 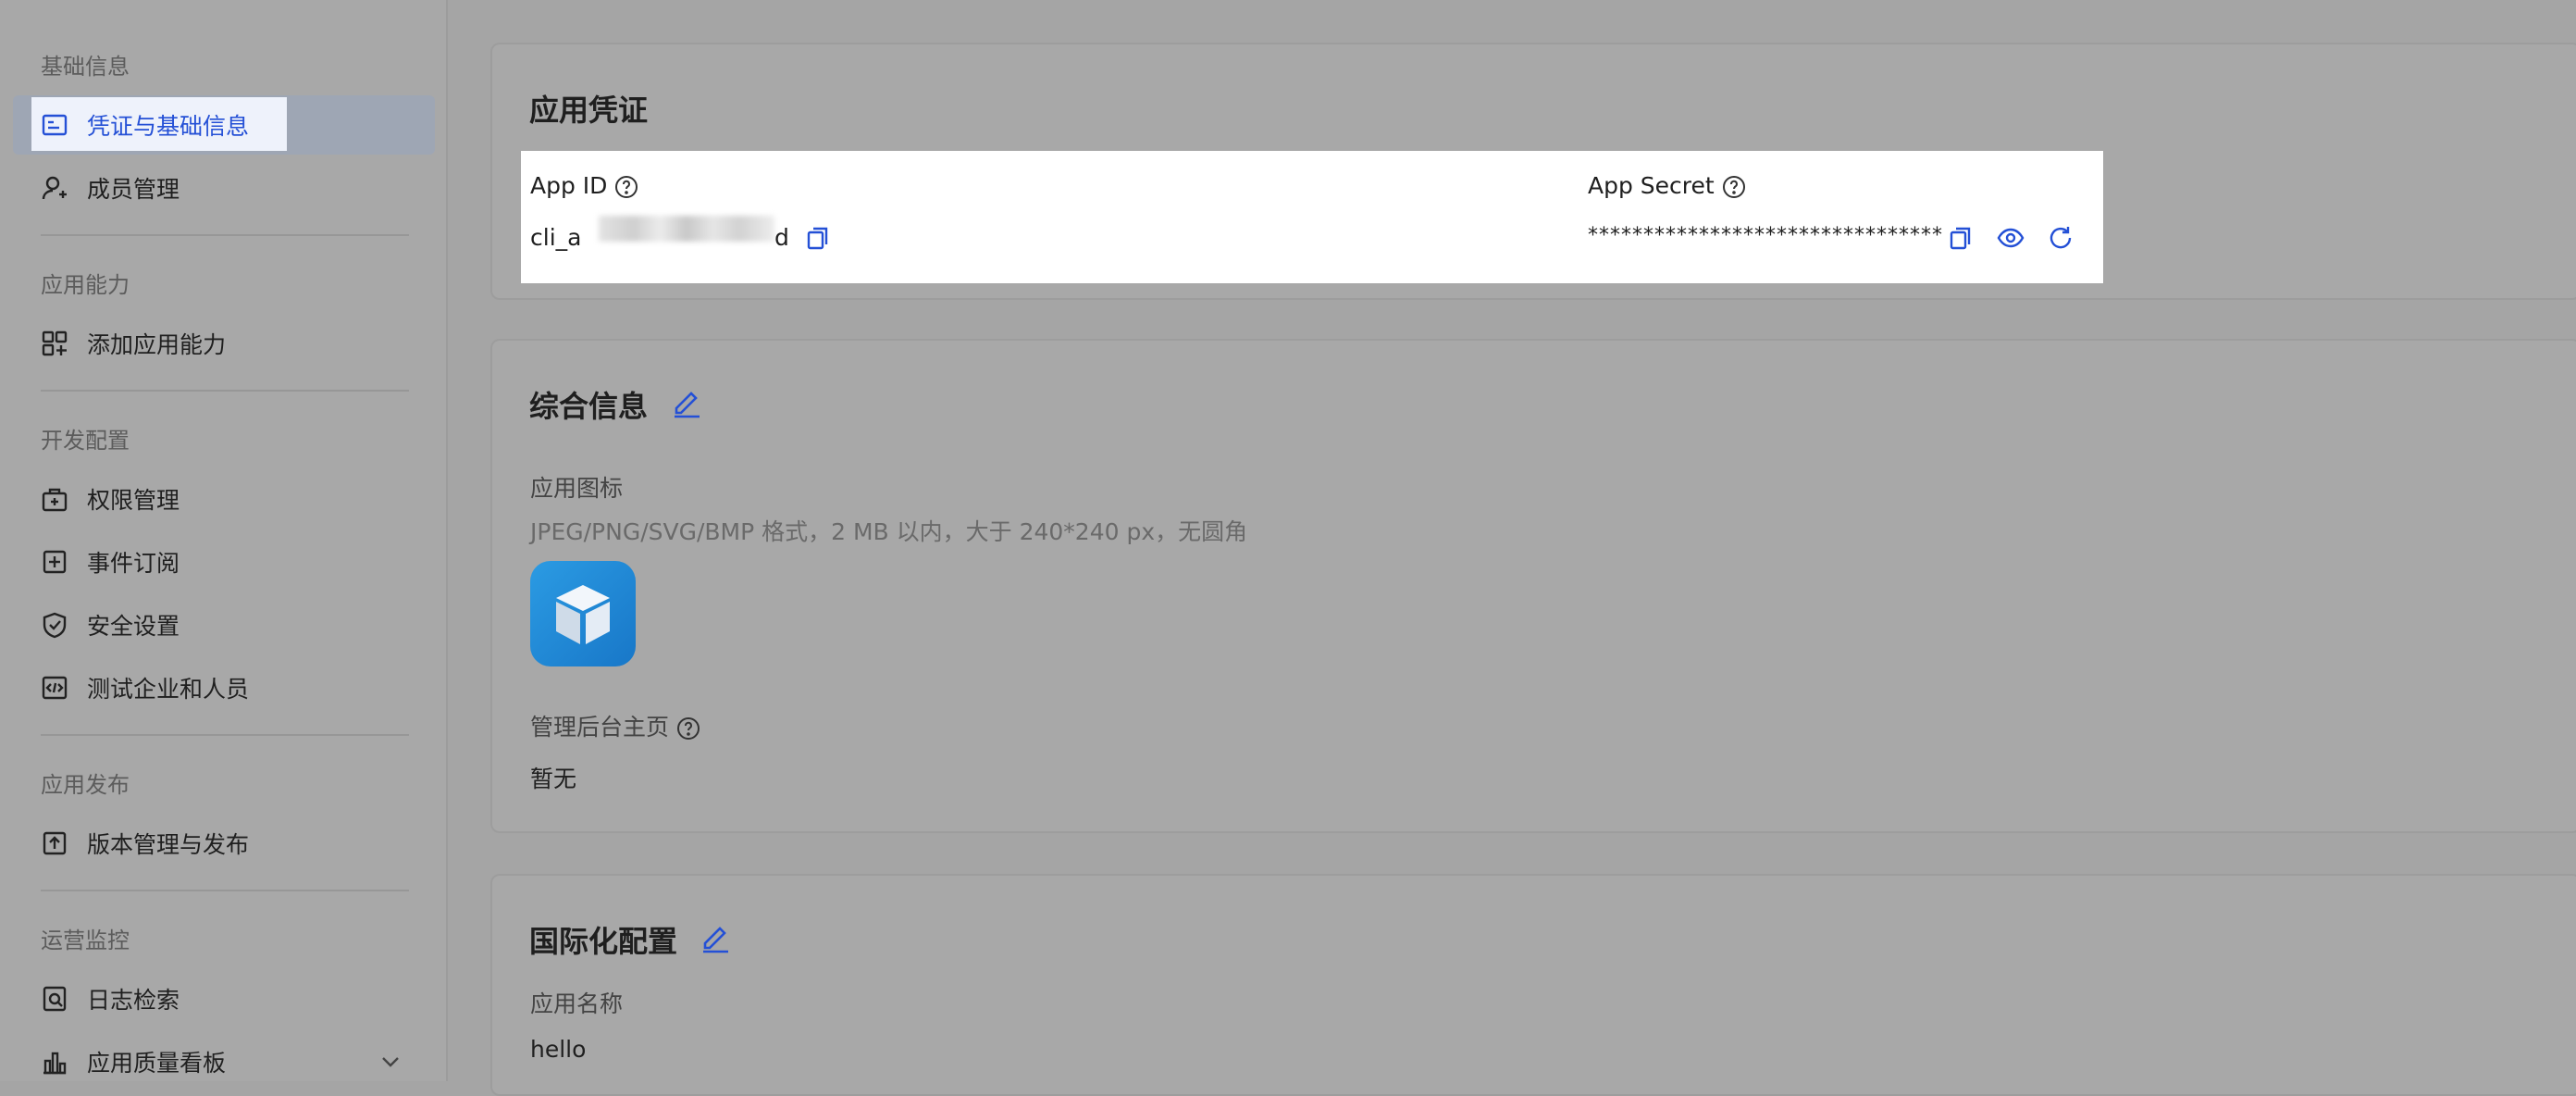 I want to click on permission-icon, so click(x=55, y=499).